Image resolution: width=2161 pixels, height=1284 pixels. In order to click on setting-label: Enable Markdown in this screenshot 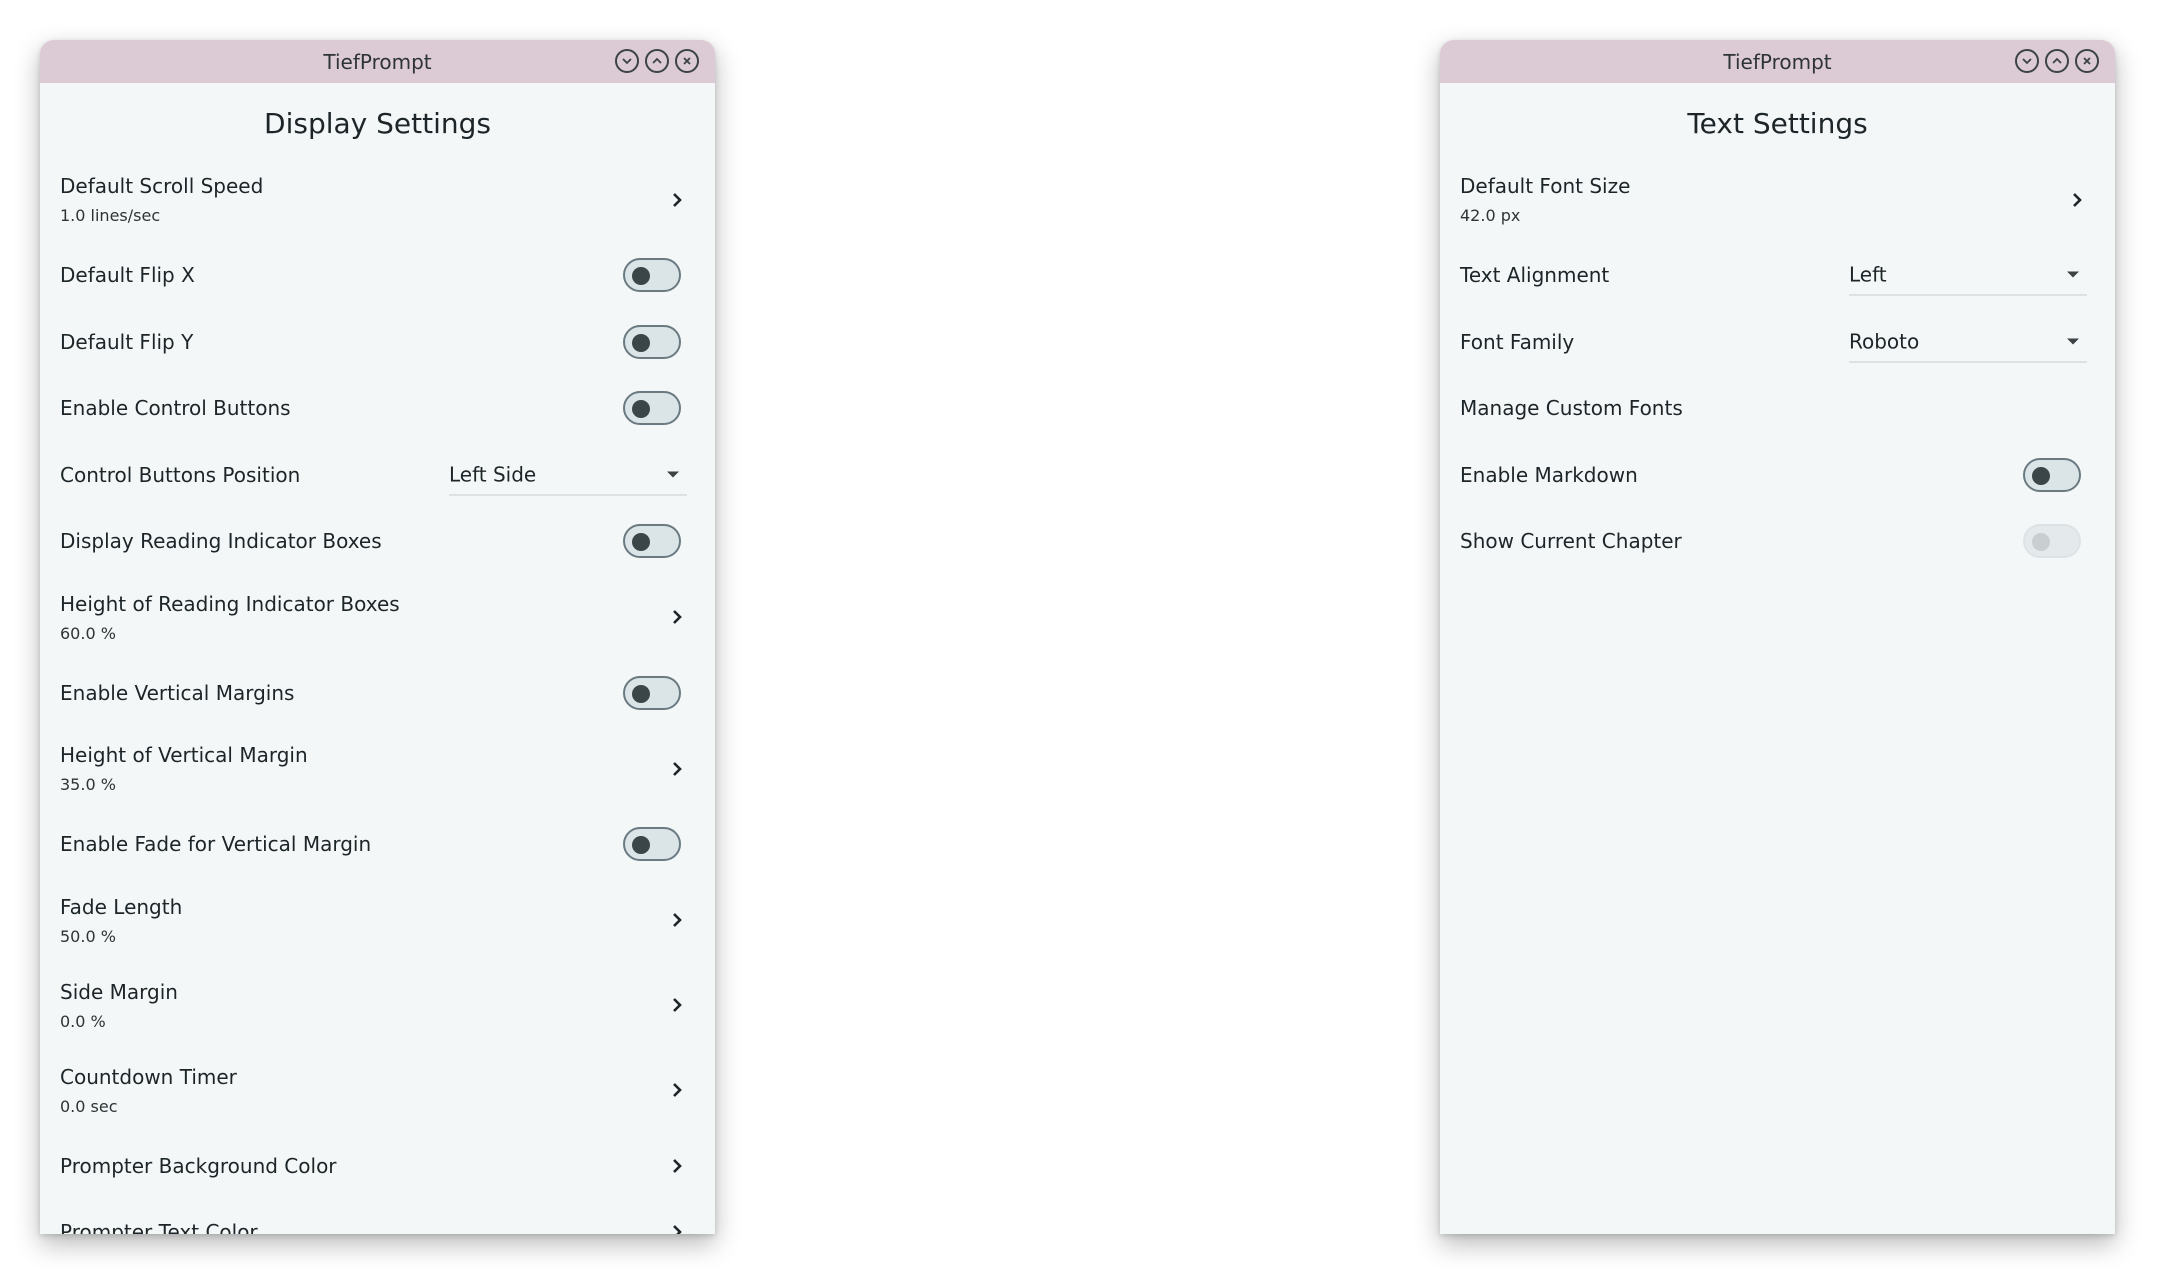, I will do `click(1549, 474)`.